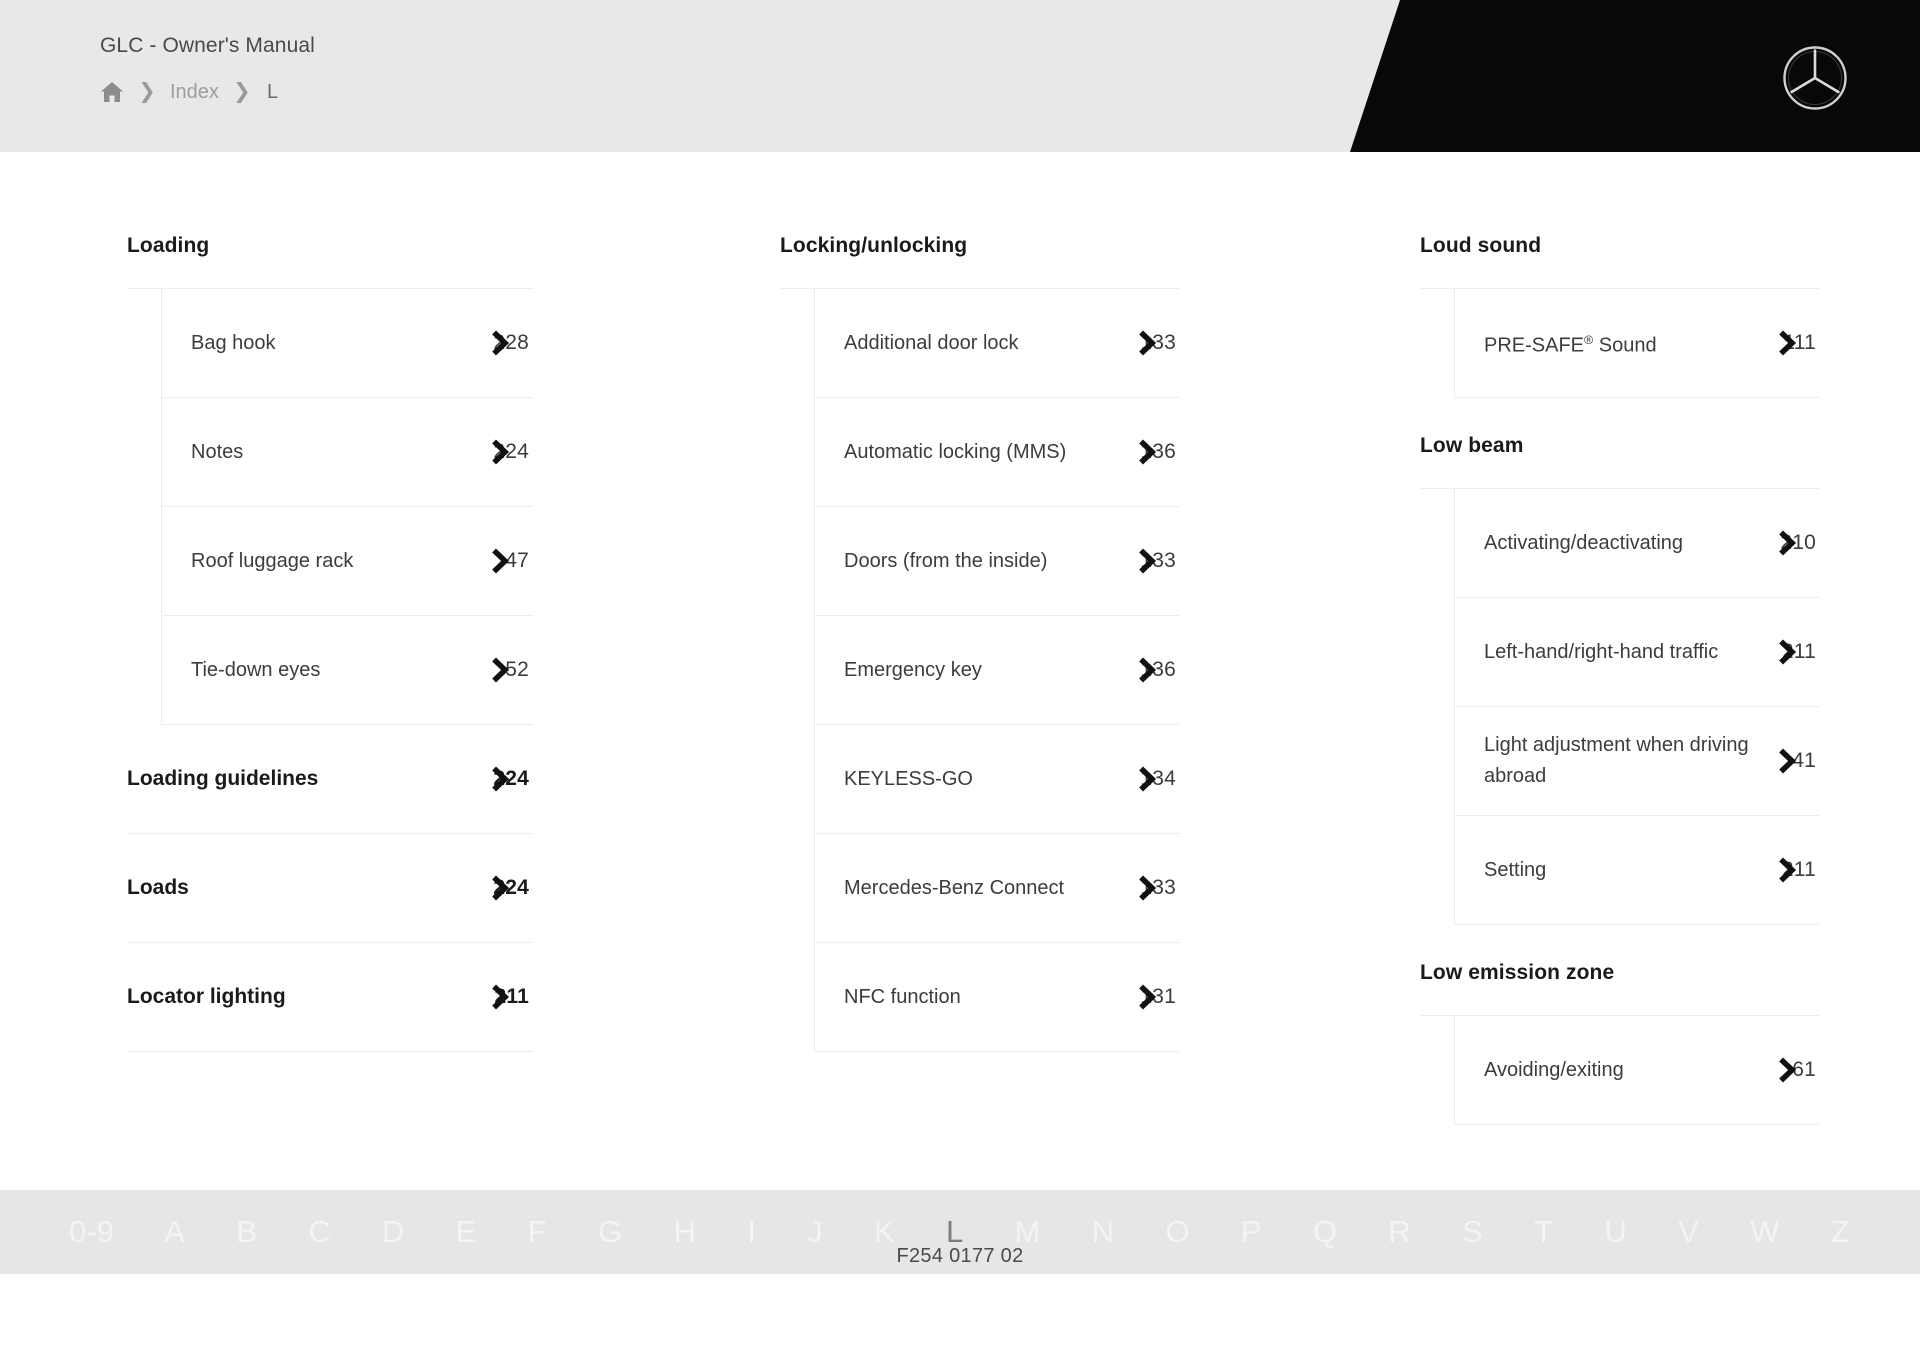 The height and width of the screenshot is (1358, 1920). What do you see at coordinates (610, 1232) in the screenshot?
I see `alphabet-link-g: G` at bounding box center [610, 1232].